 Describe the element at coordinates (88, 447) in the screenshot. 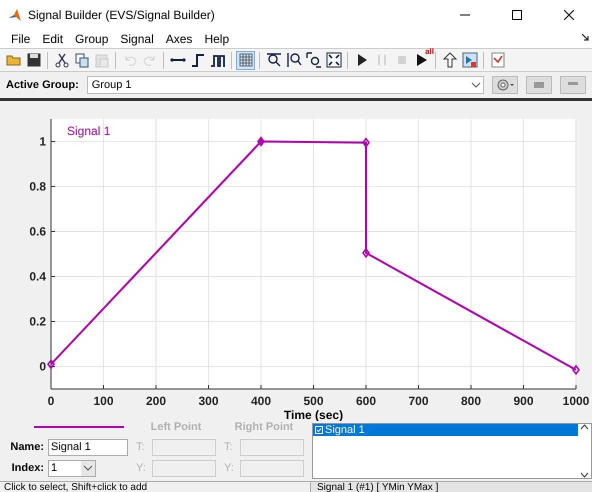

I see `name-field: Signal 1` at that location.